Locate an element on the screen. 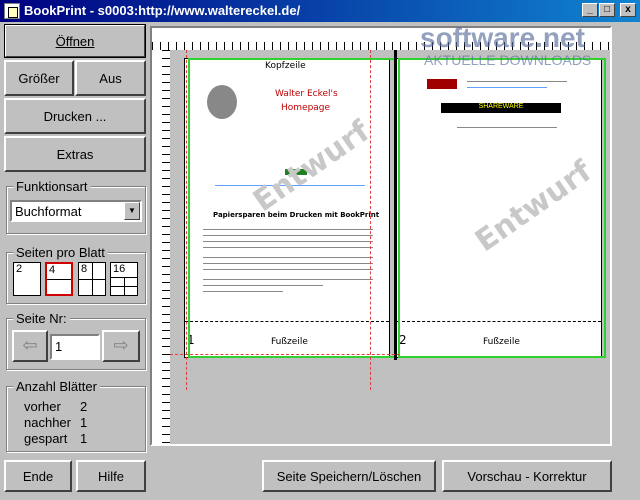 This screenshot has height=500, width=640. page-number-label: Seite Nr: is located at coordinates (41, 318).